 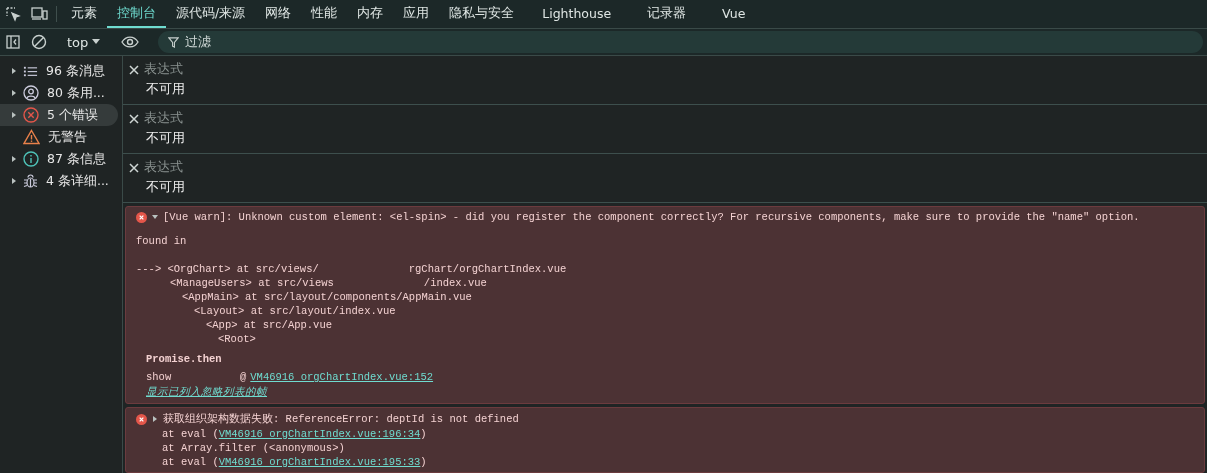 What do you see at coordinates (184, 359) in the screenshot?
I see `async-label: Promise.then` at bounding box center [184, 359].